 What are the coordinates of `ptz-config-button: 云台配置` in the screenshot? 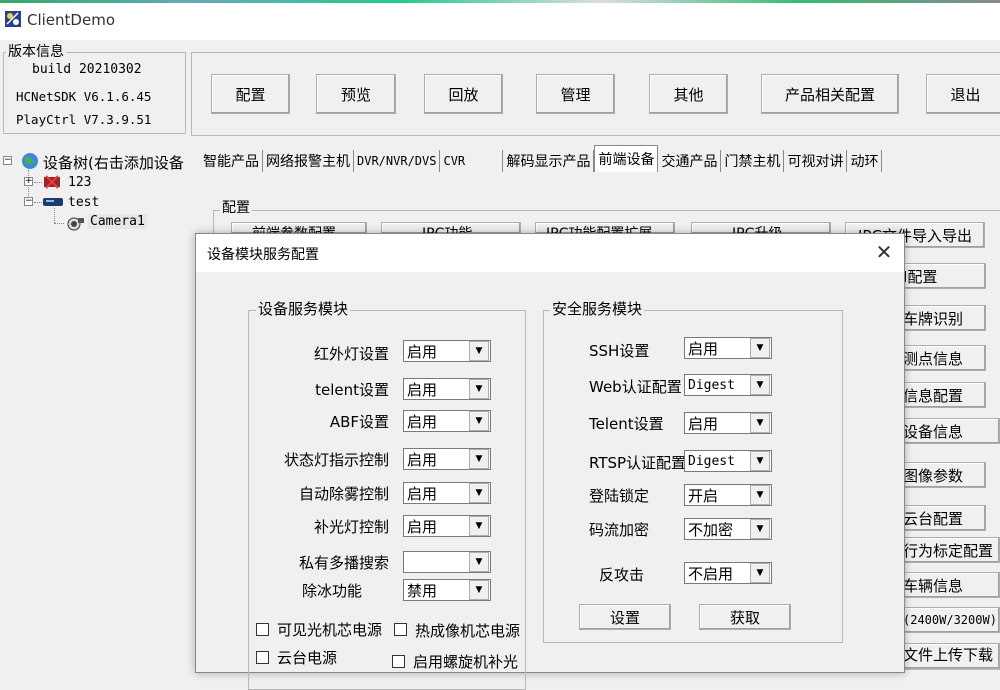 It's located at (942, 518).